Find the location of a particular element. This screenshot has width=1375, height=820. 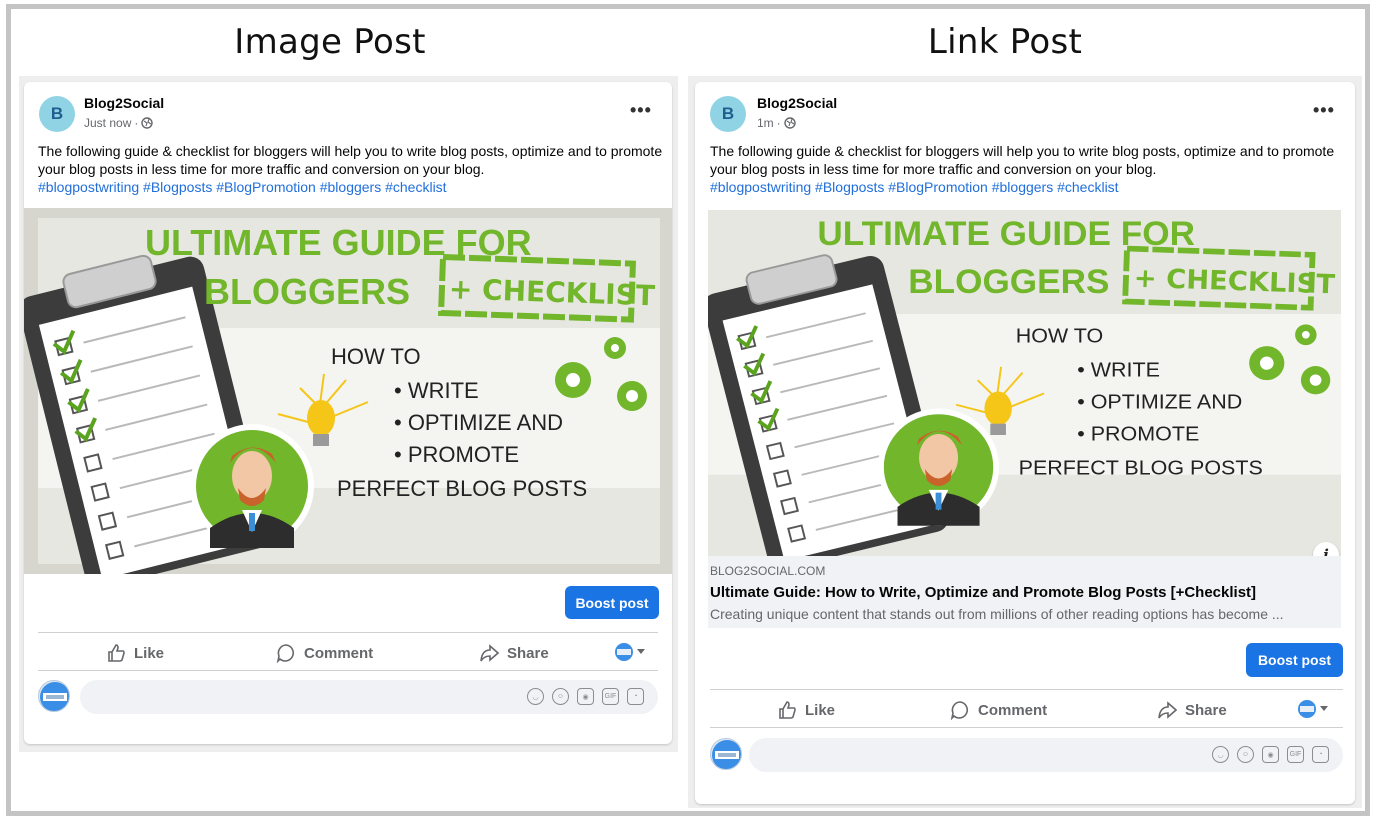

link-post-heading: Link Post is located at coordinates (1005, 42).